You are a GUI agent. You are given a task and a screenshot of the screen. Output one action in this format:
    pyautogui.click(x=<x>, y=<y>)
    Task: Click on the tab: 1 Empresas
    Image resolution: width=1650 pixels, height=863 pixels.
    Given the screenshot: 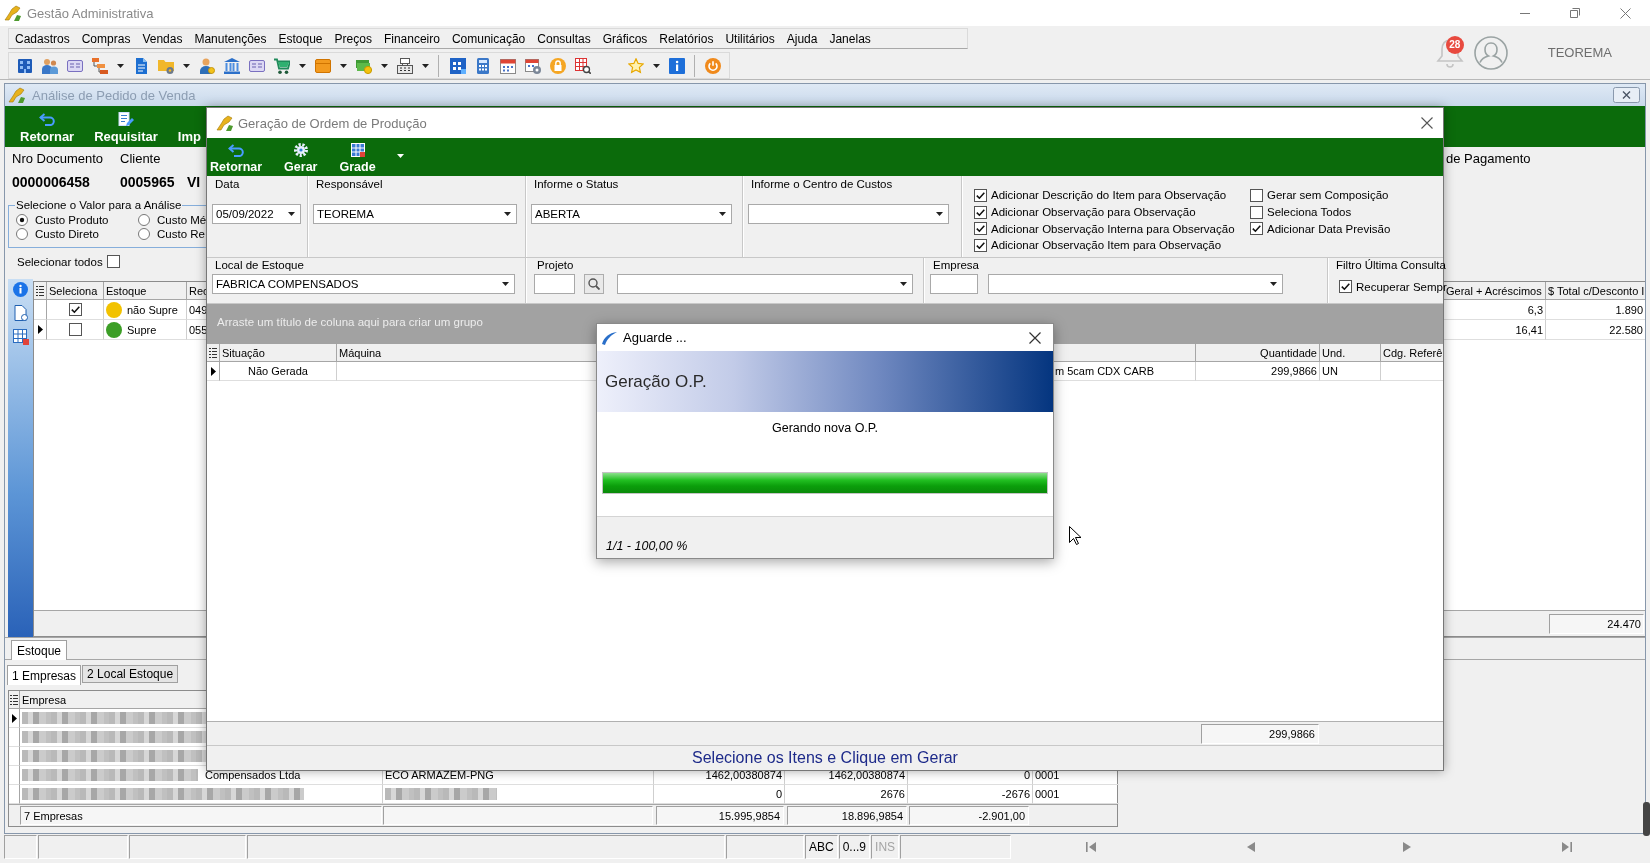 What is the action you would take?
    pyautogui.click(x=44, y=675)
    